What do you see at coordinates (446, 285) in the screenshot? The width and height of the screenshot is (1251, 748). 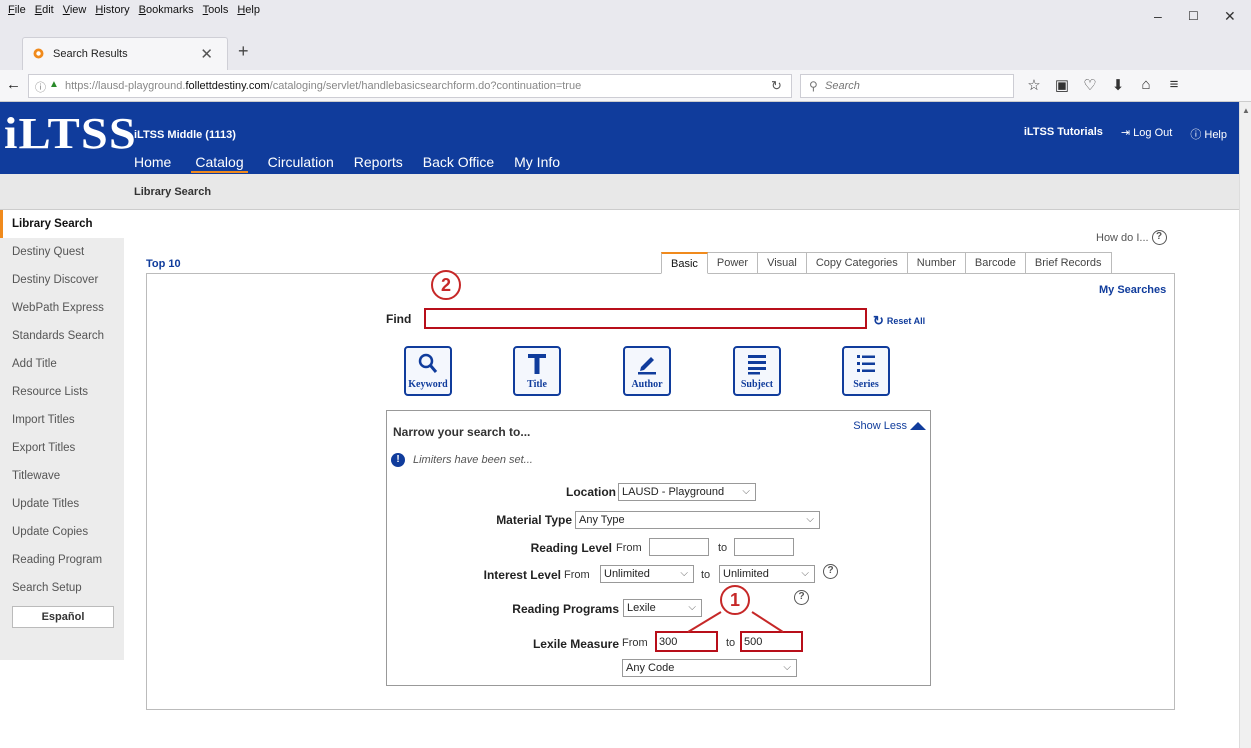 I see `callout-2: 2` at bounding box center [446, 285].